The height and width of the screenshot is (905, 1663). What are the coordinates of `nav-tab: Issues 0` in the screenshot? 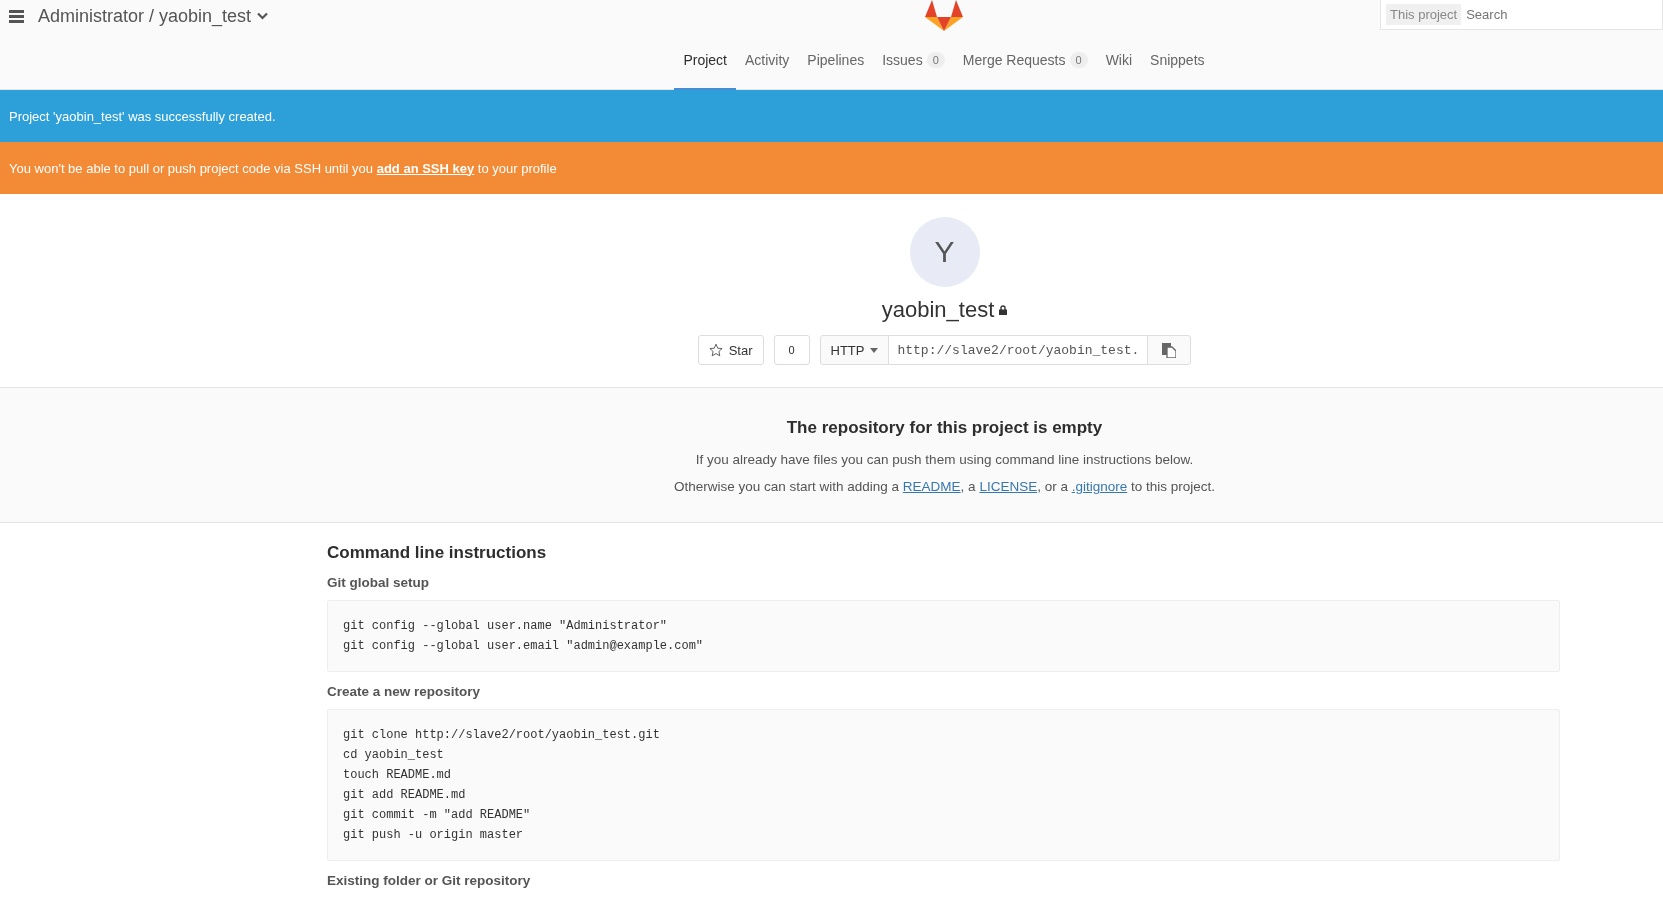 It's located at (913, 61).